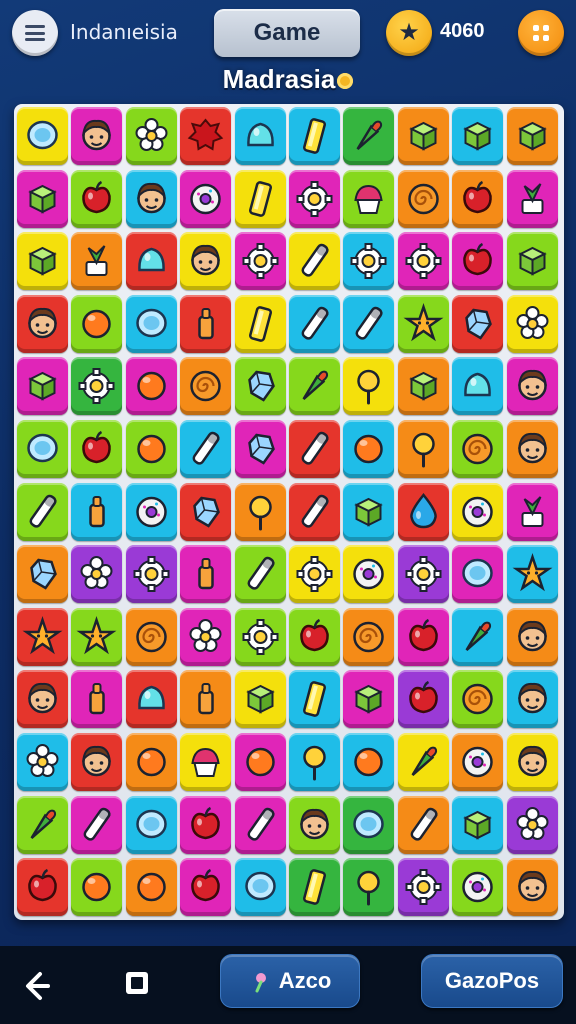 The image size is (576, 1024). I want to click on back-arrow-icon, so click(38, 986).